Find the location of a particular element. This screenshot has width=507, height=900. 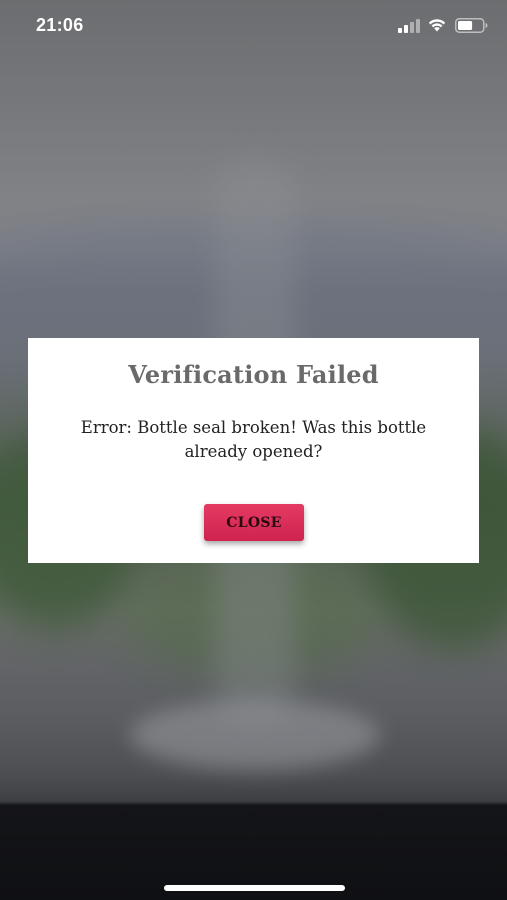

signal-icon is located at coordinates (409, 26).